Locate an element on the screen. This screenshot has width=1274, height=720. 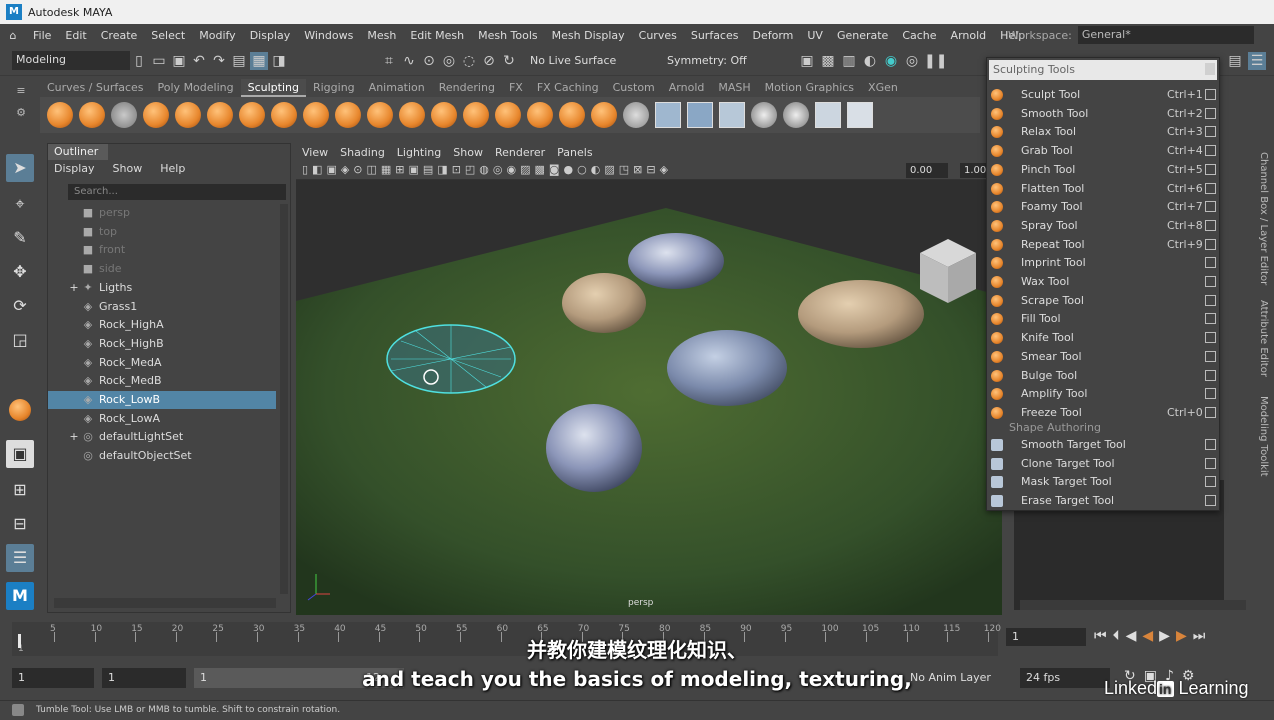
shape-editor-icon is located at coordinates (796, 115).